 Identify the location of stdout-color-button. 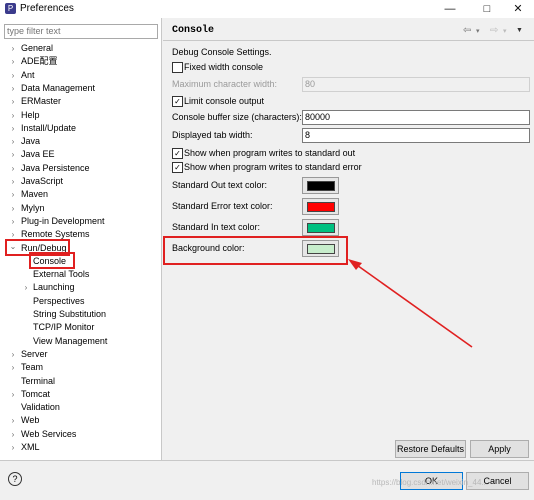
(320, 185).